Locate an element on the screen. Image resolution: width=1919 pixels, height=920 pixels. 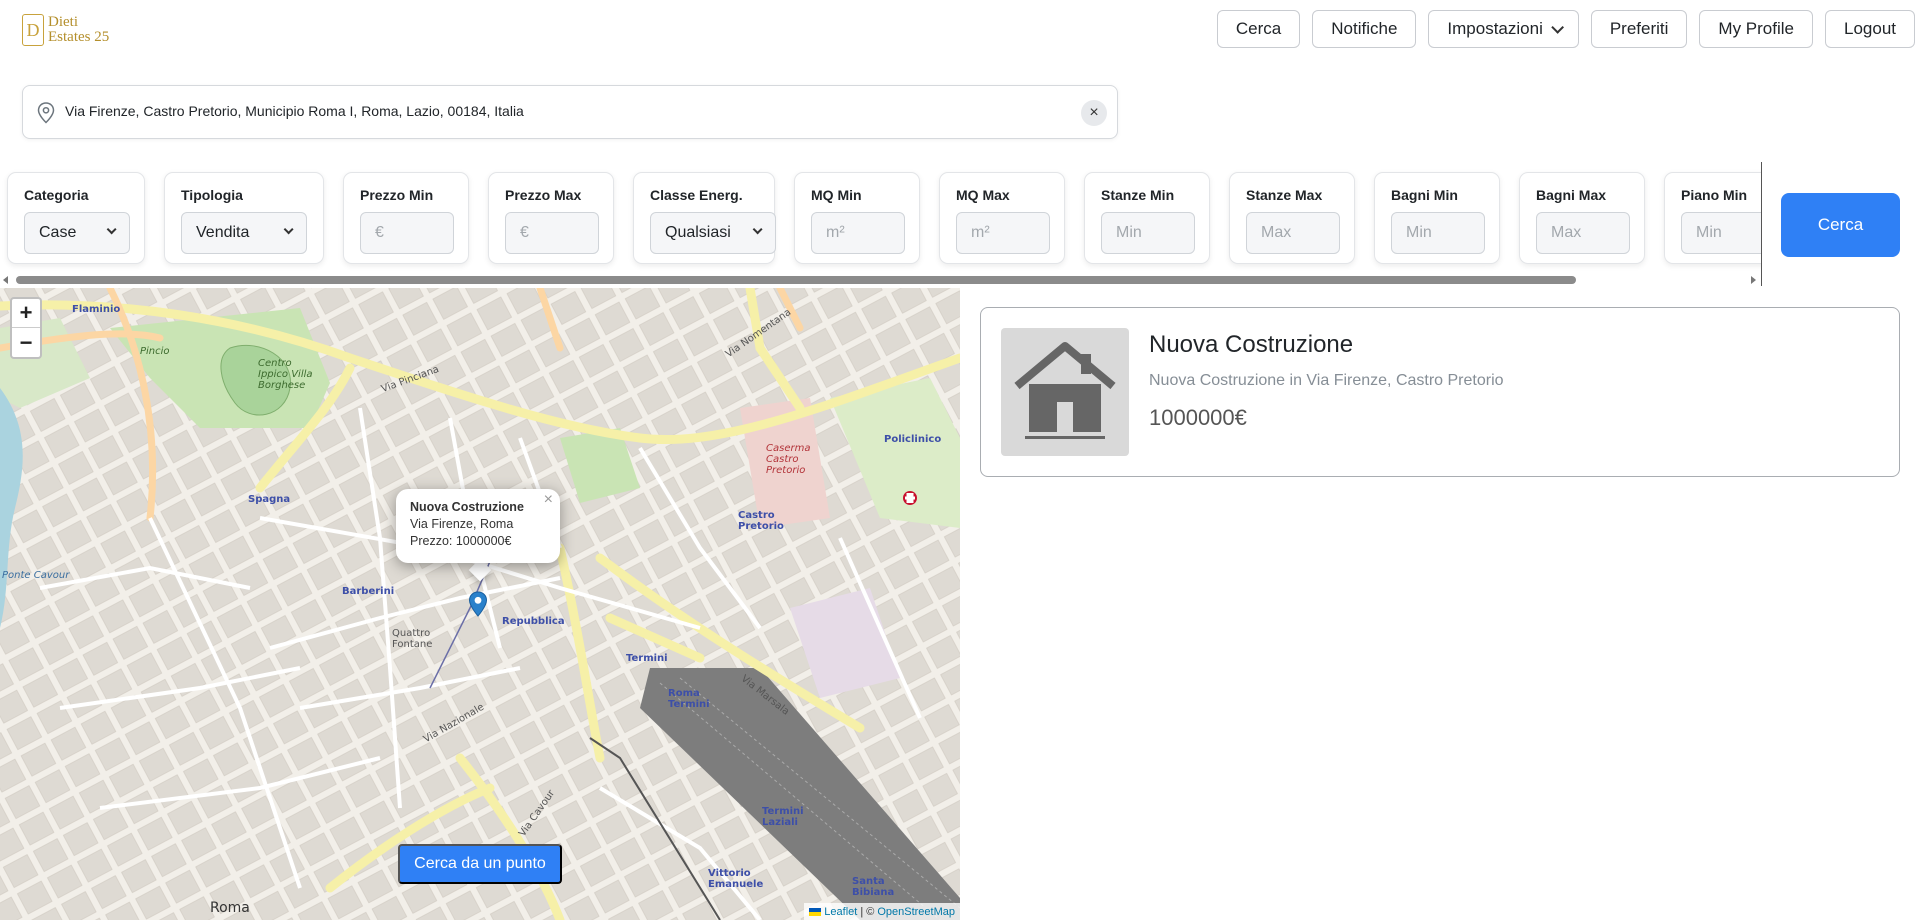
filter-prezzo-max: Prezzo Max € is located at coordinates (551, 218).